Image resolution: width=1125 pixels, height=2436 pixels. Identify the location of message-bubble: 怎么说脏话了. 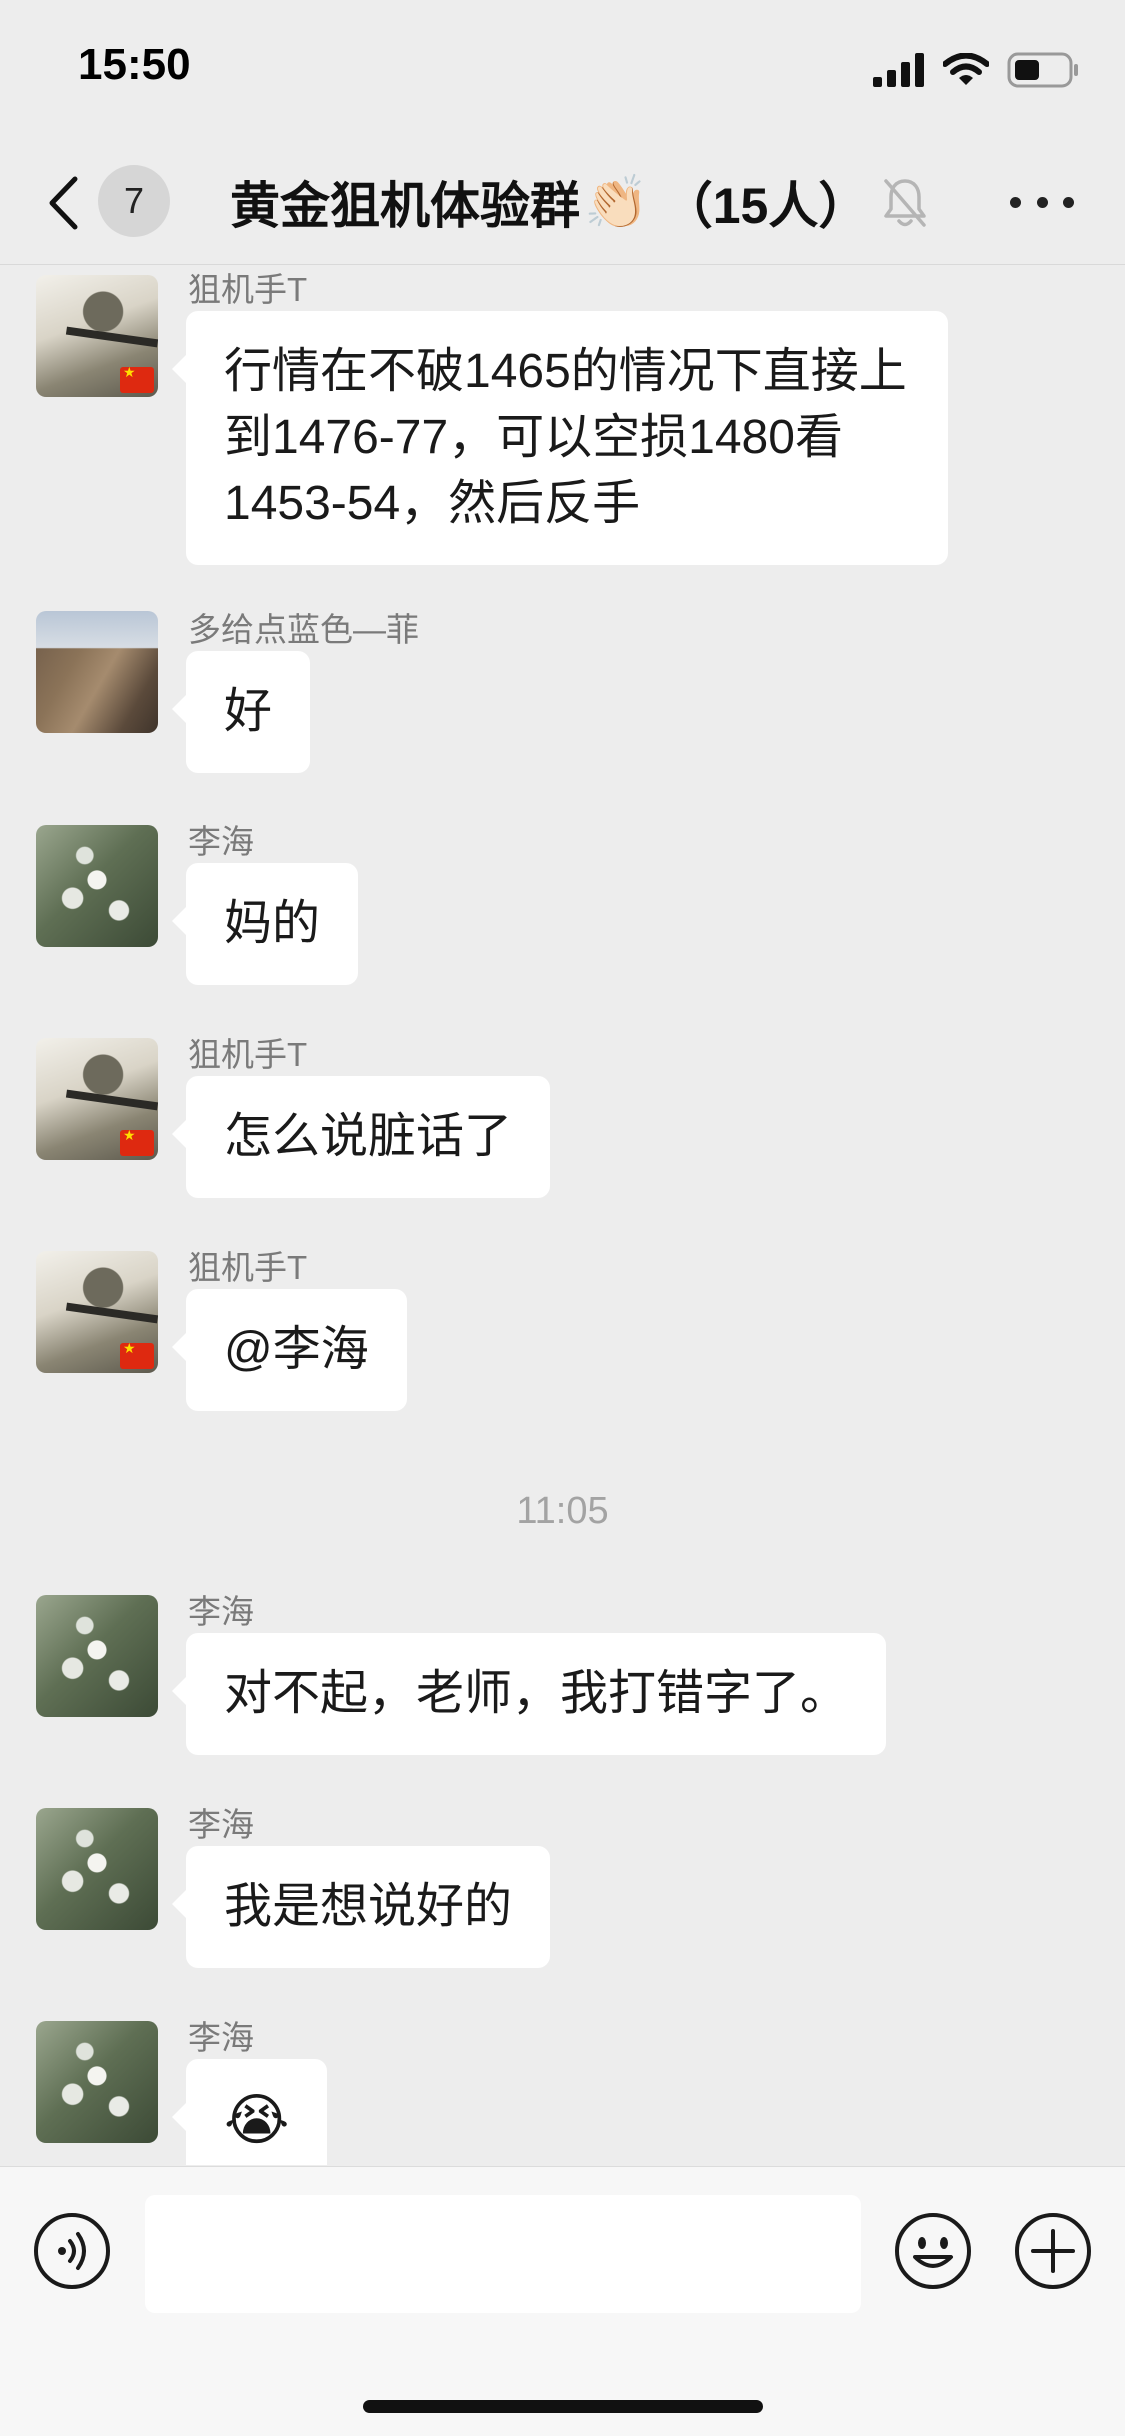
(361, 1137).